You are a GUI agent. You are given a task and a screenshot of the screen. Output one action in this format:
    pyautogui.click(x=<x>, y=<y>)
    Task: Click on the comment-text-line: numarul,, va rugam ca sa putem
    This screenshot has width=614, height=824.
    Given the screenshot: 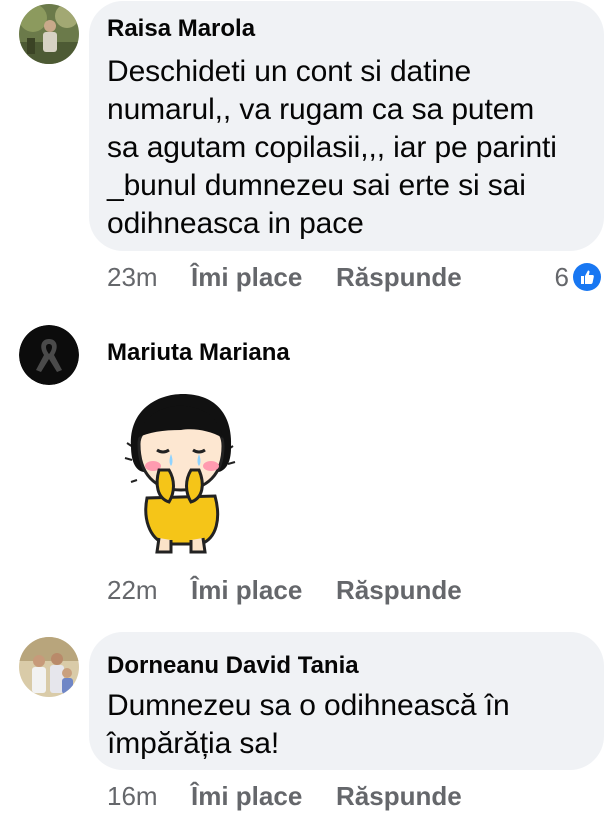 What is the action you would take?
    pyautogui.click(x=321, y=109)
    